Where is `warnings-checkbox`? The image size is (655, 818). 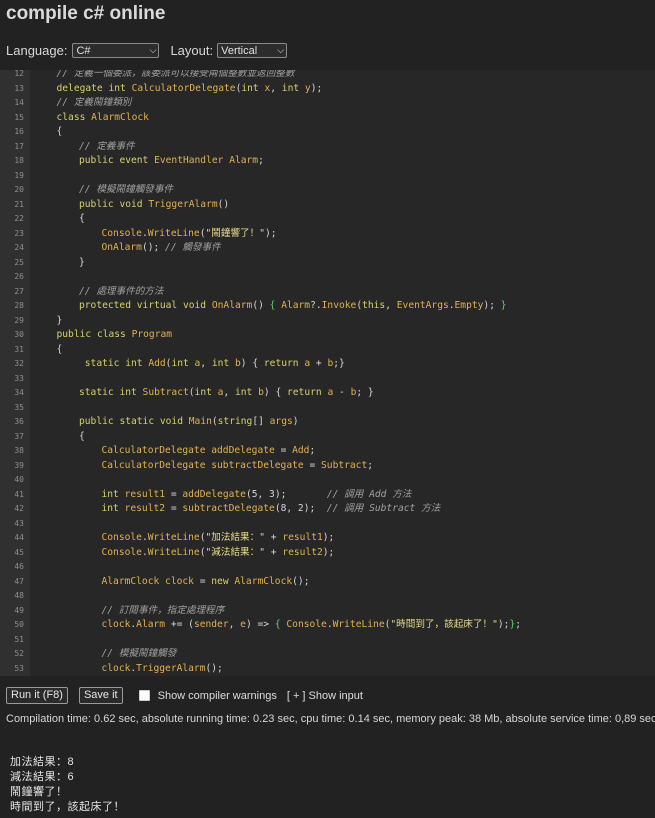
warnings-checkbox is located at coordinates (144, 695).